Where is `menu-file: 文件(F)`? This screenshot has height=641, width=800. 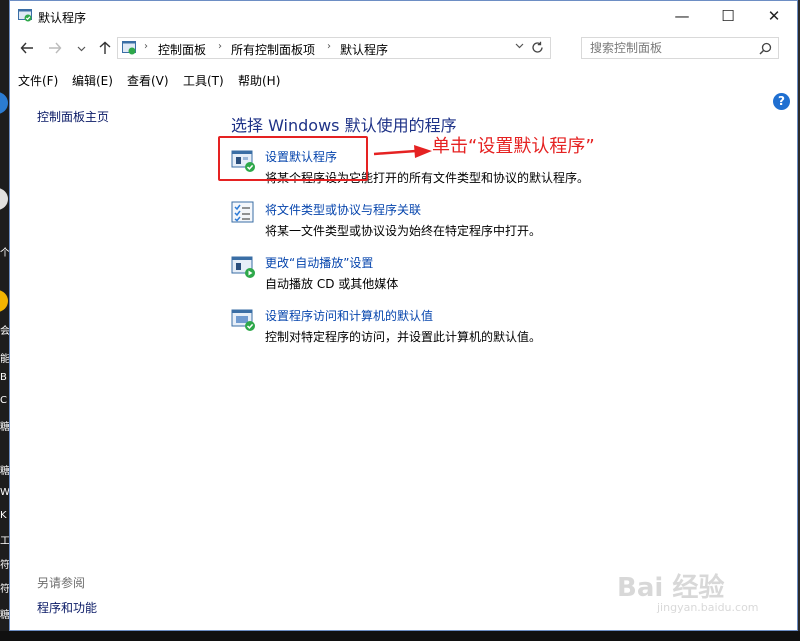
menu-file: 文件(F) is located at coordinates (38, 80).